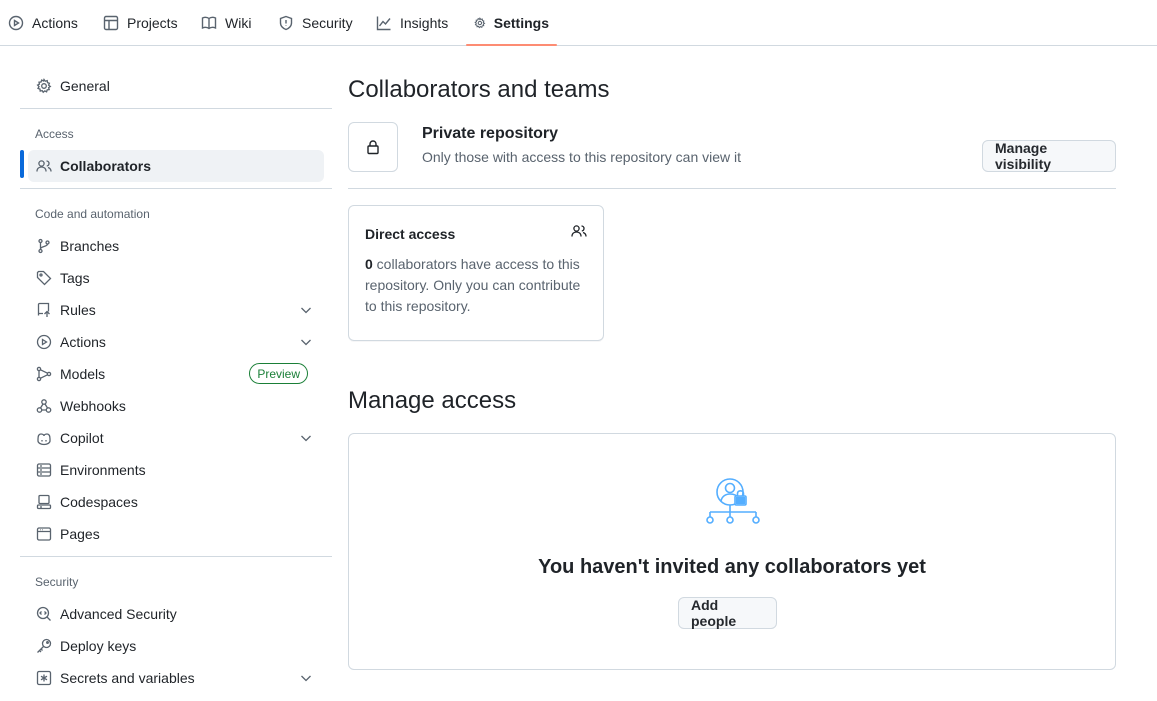 The image size is (1157, 701). What do you see at coordinates (727, 613) in the screenshot?
I see `add-people-button: Add people` at bounding box center [727, 613].